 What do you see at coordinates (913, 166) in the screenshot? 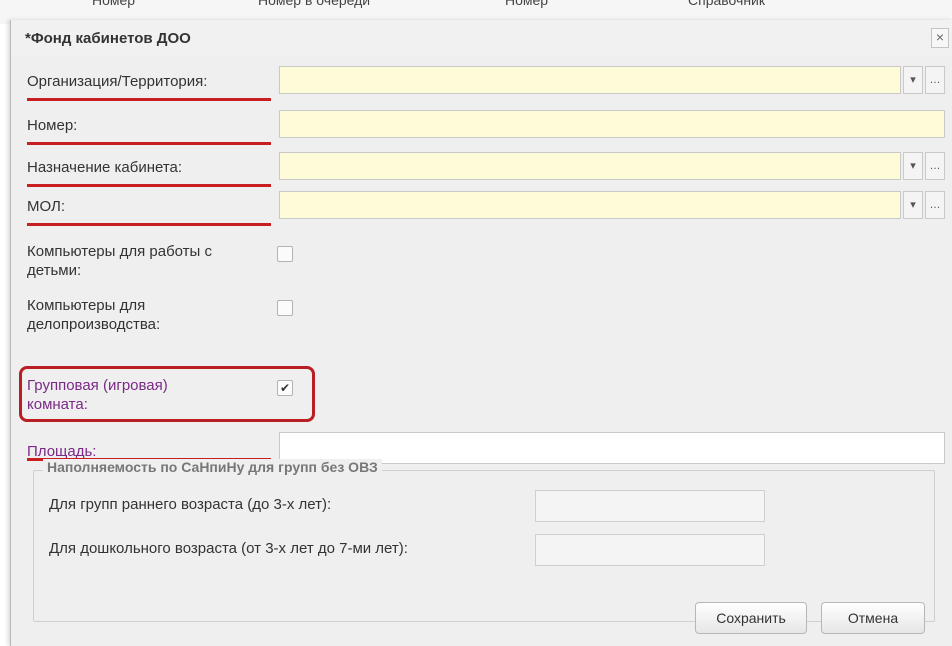
I see `purpose-dropdown-icon: ▾` at bounding box center [913, 166].